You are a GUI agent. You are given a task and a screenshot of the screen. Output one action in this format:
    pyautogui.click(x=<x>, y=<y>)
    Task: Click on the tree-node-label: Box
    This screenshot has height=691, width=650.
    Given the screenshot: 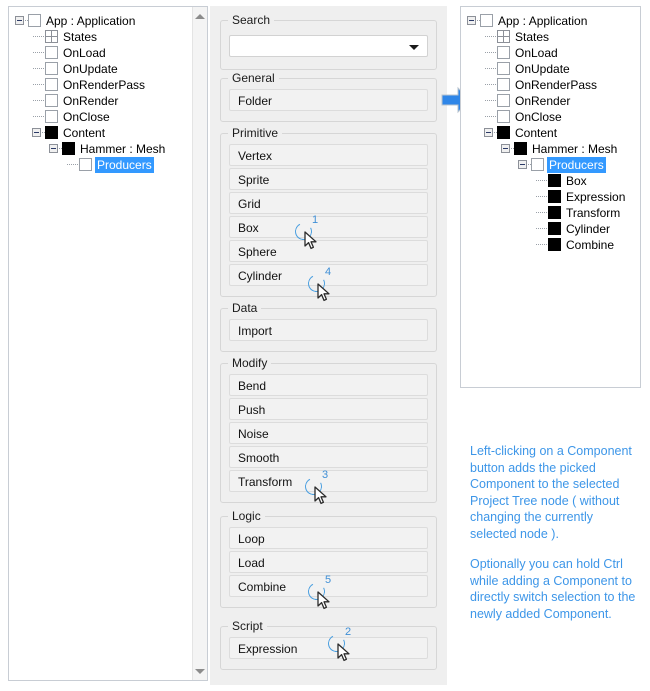 What is the action you would take?
    pyautogui.click(x=576, y=181)
    